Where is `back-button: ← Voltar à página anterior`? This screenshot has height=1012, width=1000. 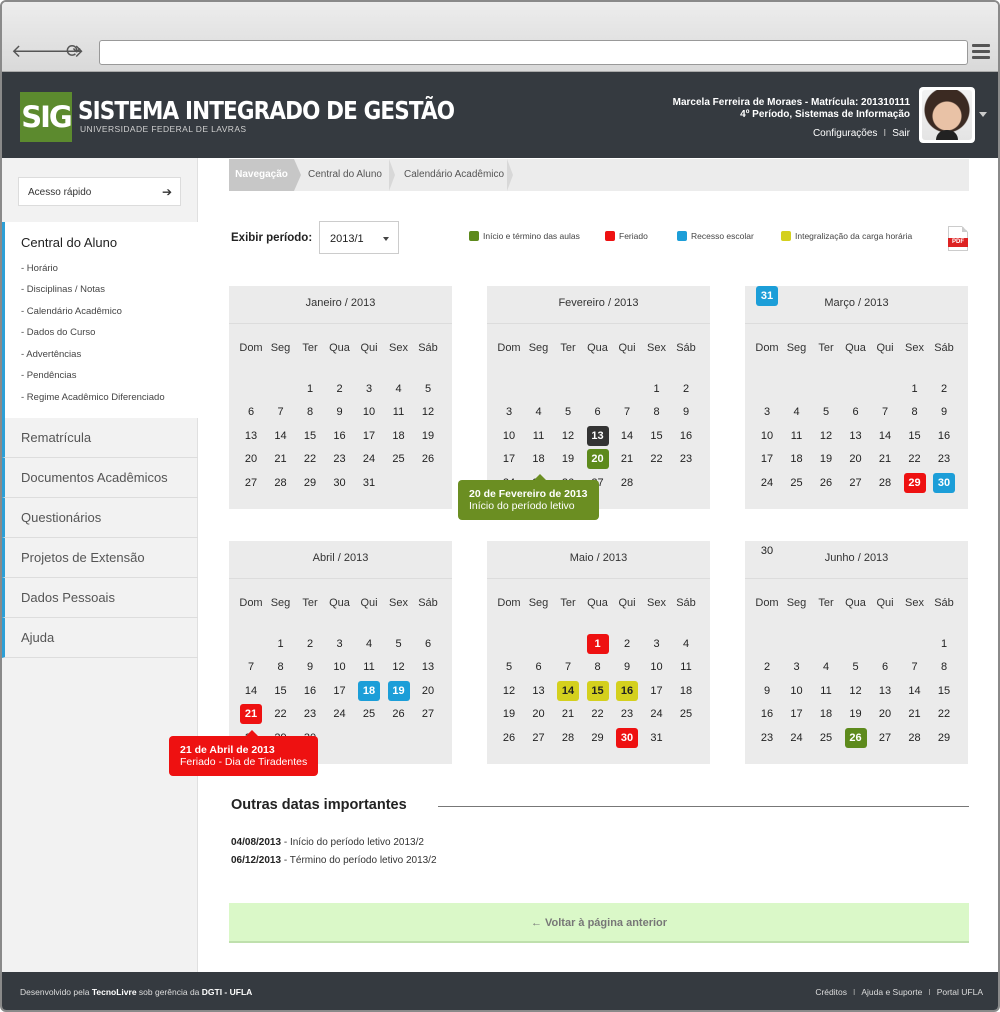
back-button: ← Voltar à página anterior is located at coordinates (599, 923).